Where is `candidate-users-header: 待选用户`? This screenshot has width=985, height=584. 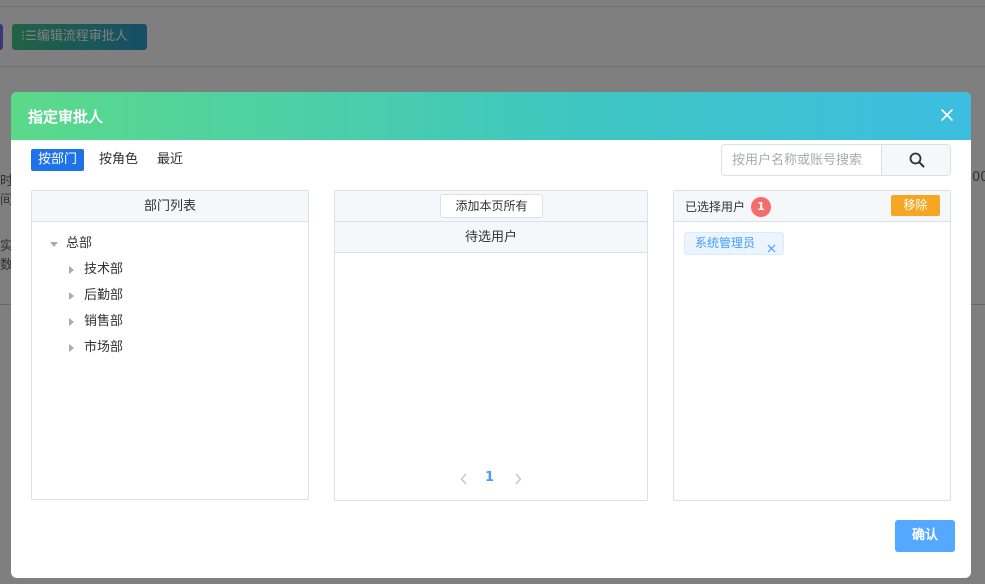
candidate-users-header: 待选用户 is located at coordinates (491, 237).